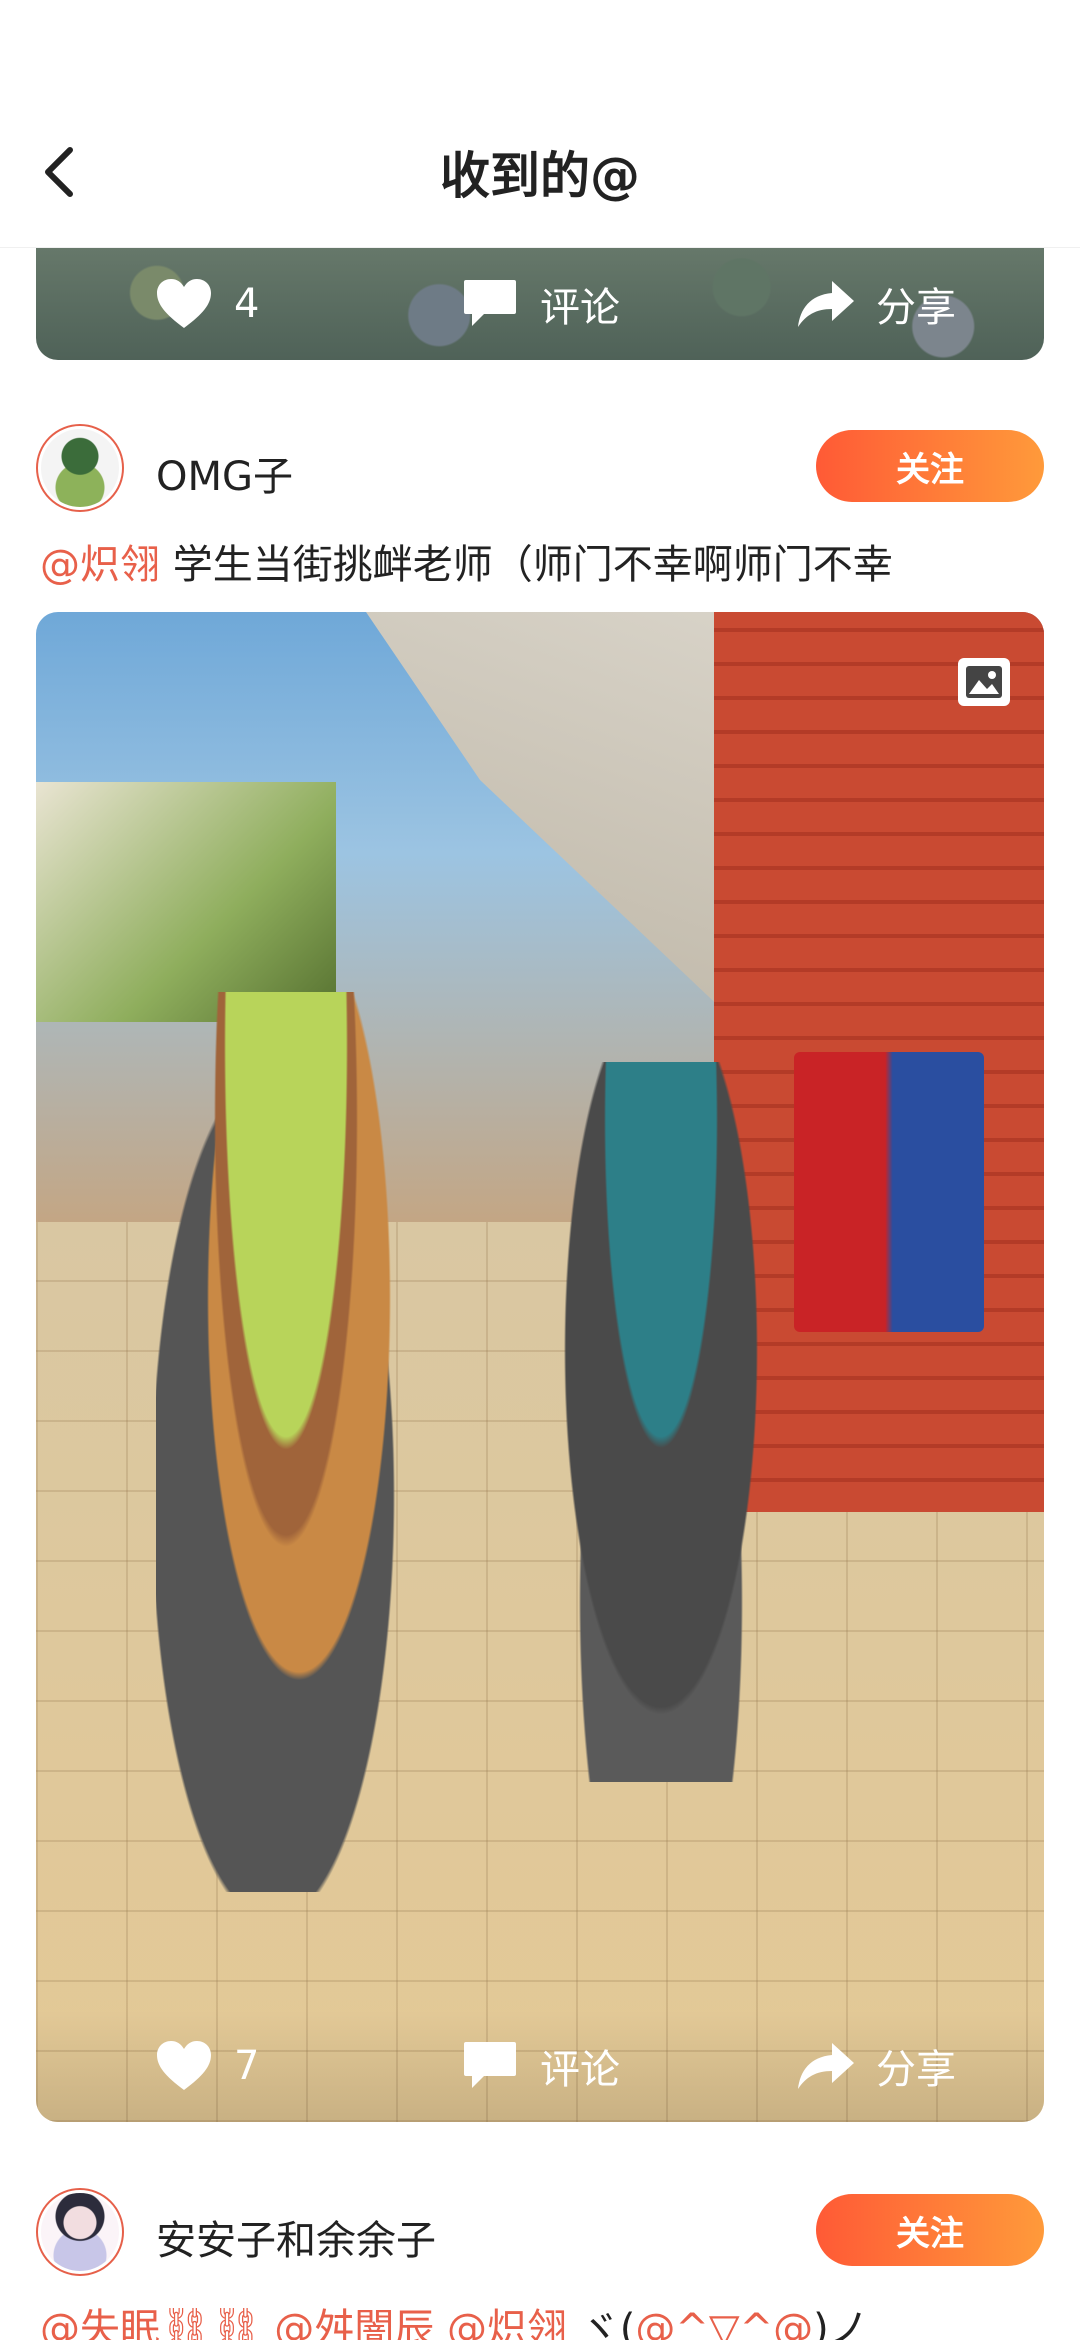  What do you see at coordinates (348, 2323) in the screenshot?
I see `mention-link: @舛闇辰` at bounding box center [348, 2323].